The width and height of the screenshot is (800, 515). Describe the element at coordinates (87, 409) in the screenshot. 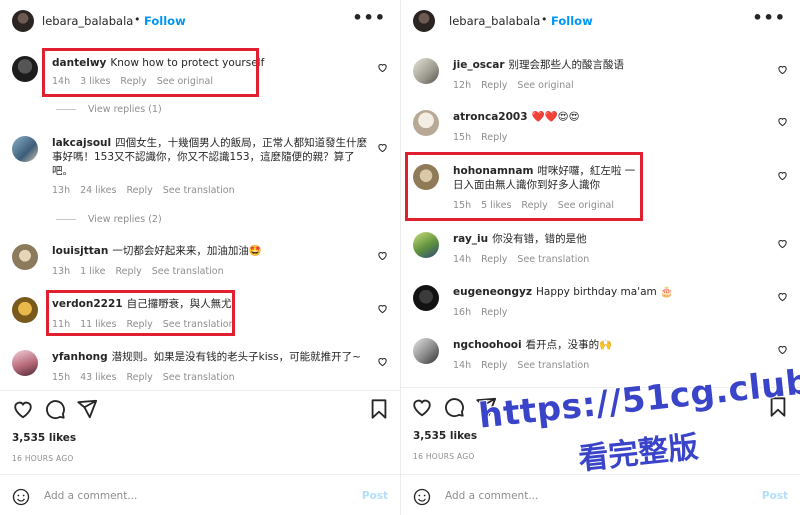

I see `share-icon` at that location.